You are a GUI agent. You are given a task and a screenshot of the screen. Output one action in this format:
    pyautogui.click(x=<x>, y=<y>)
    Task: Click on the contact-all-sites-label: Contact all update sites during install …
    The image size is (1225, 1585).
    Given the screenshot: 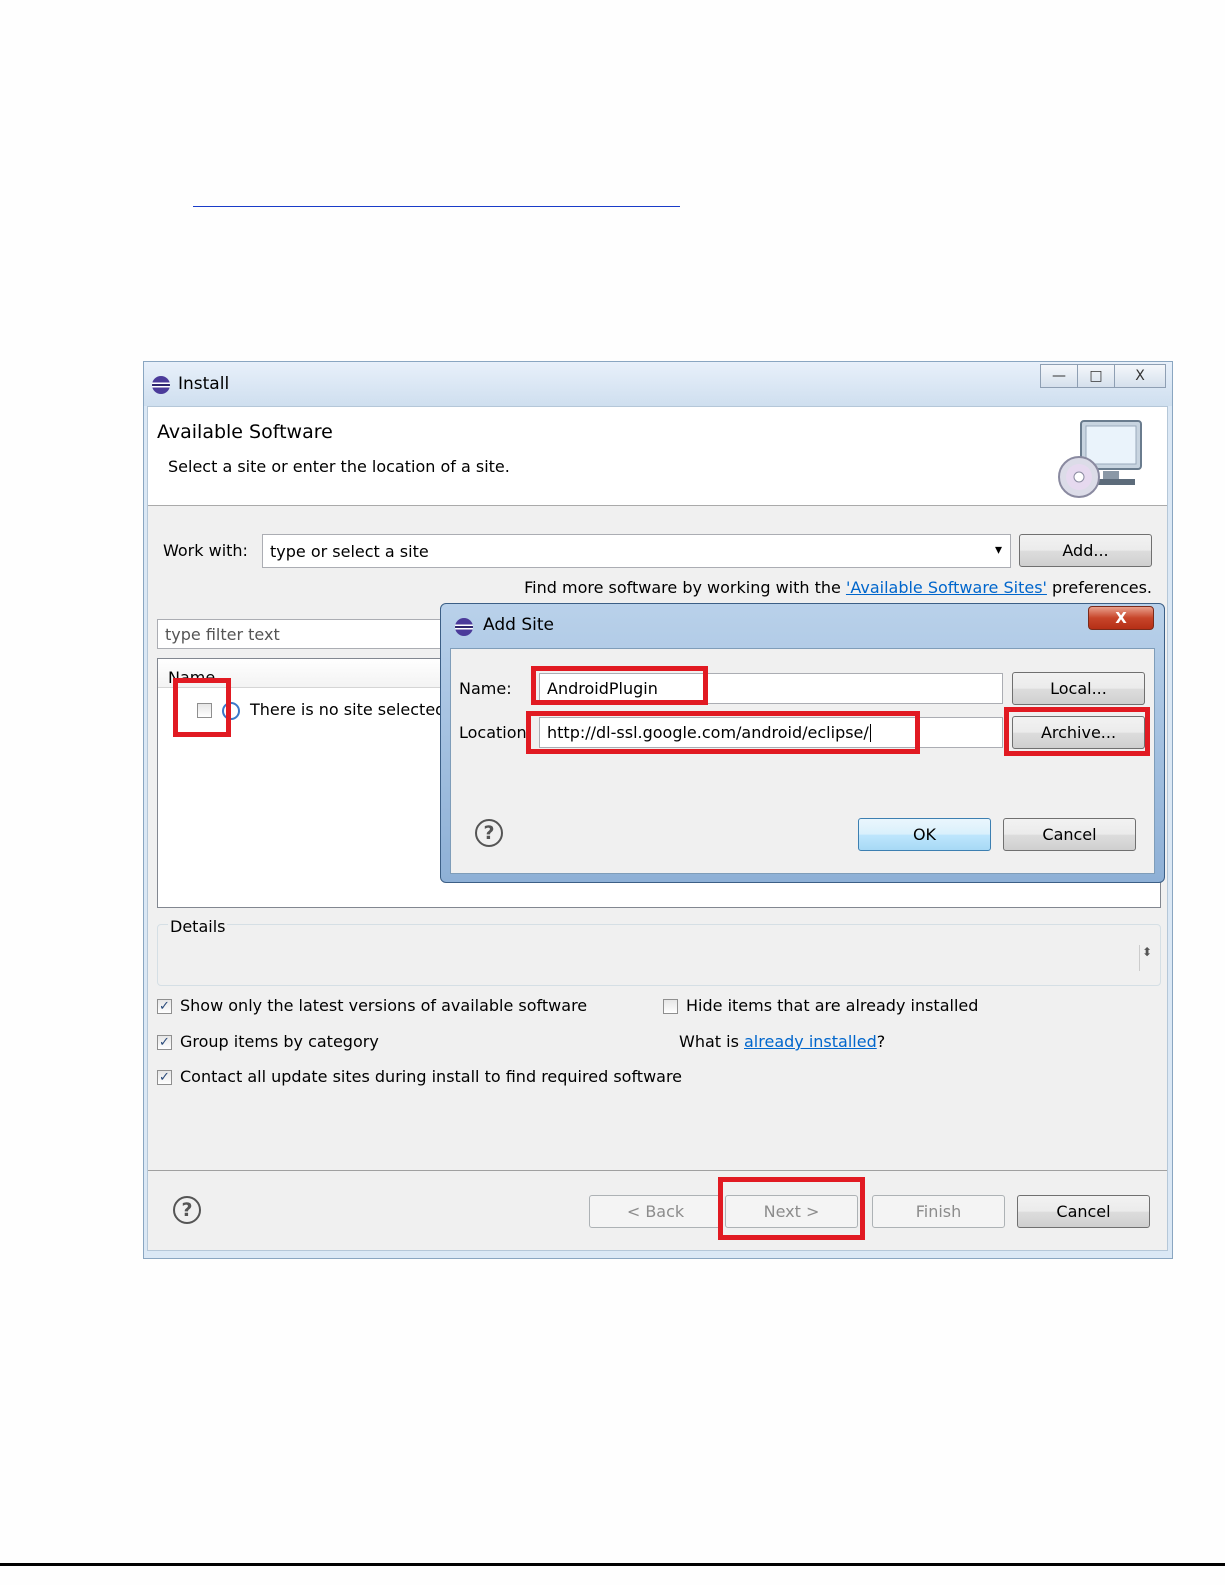 What is the action you would take?
    pyautogui.click(x=431, y=1076)
    